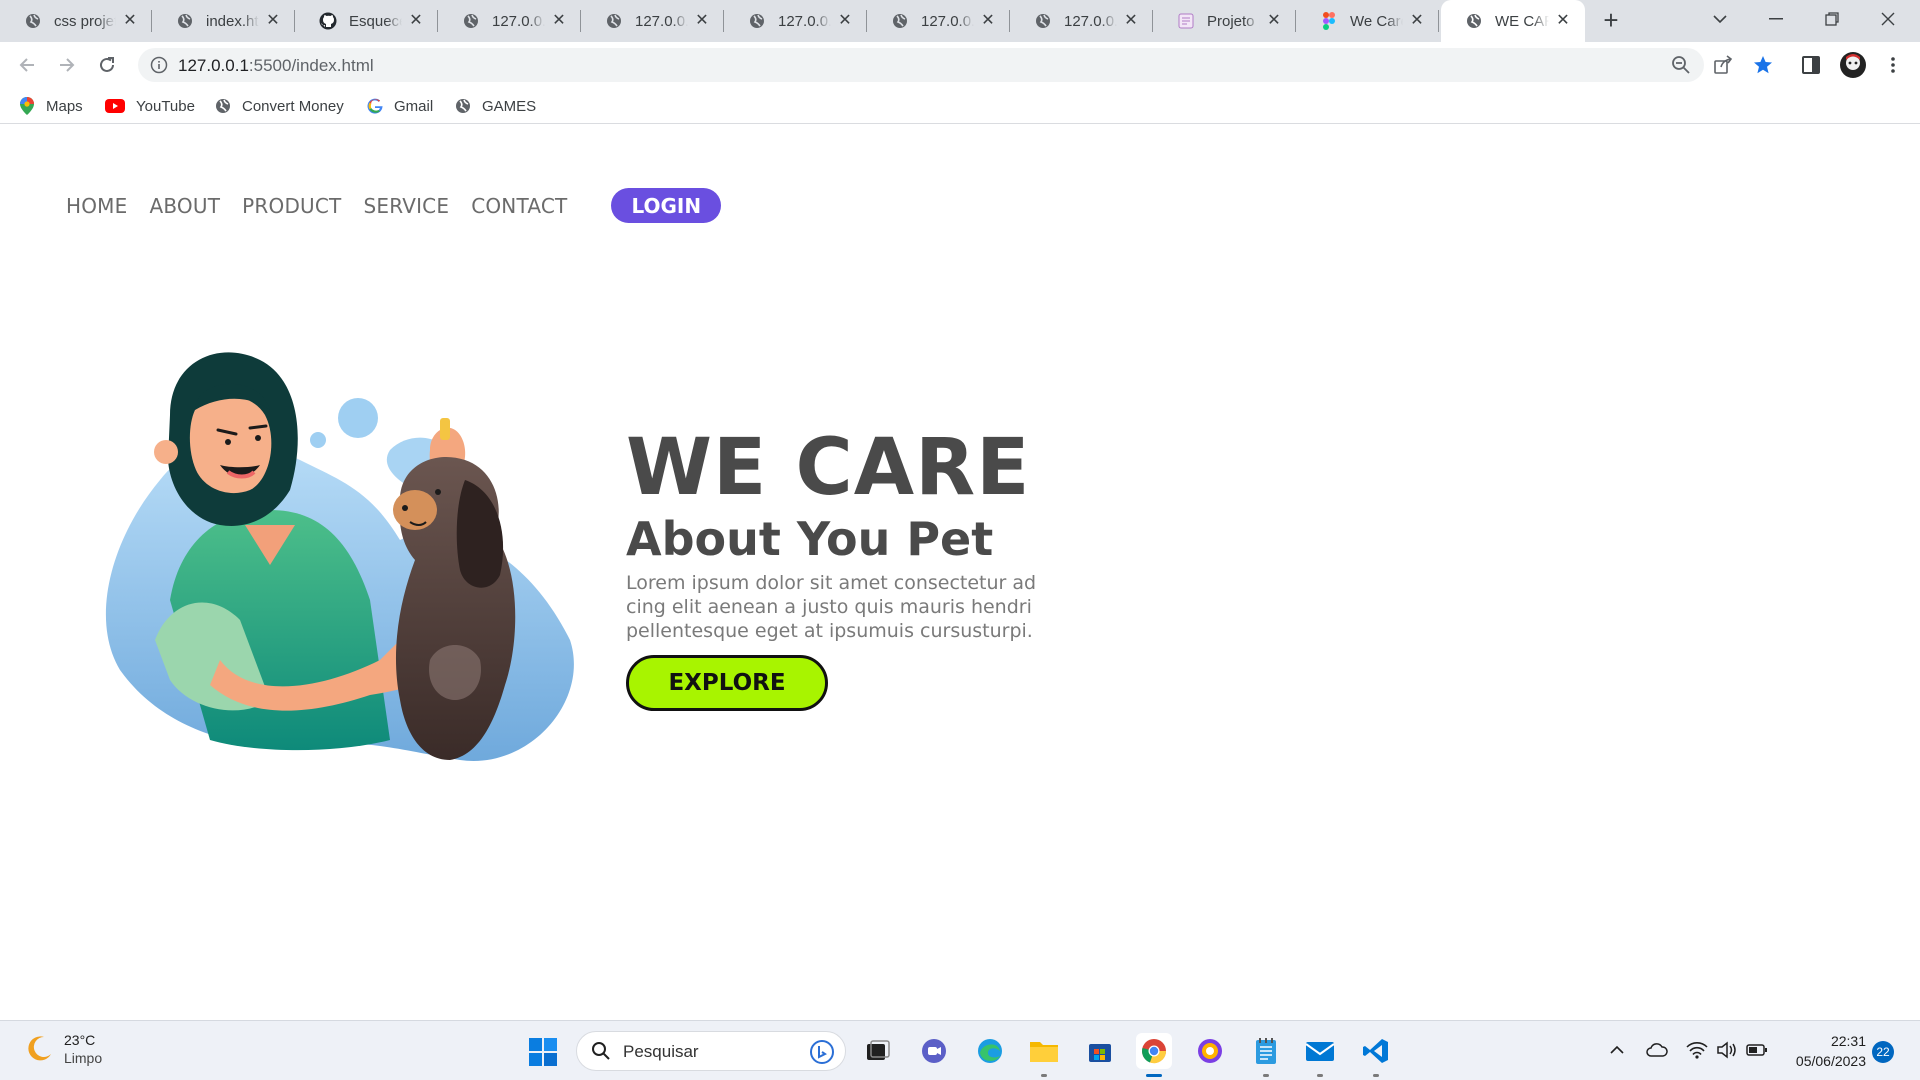  I want to click on onedrive-icon, so click(1657, 1050).